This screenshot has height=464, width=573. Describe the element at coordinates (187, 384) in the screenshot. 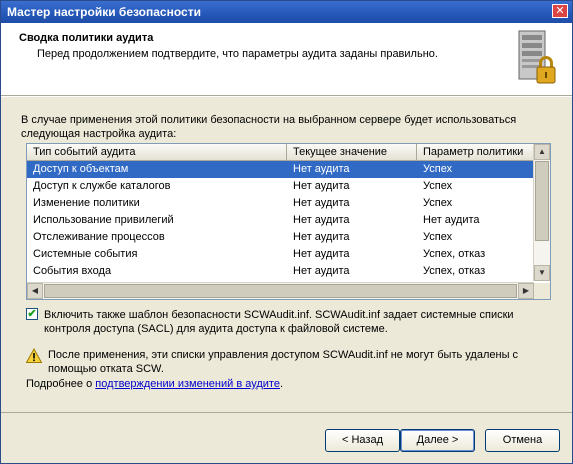

I see `audit-changes-link: подтверждении изменений в аудите` at that location.